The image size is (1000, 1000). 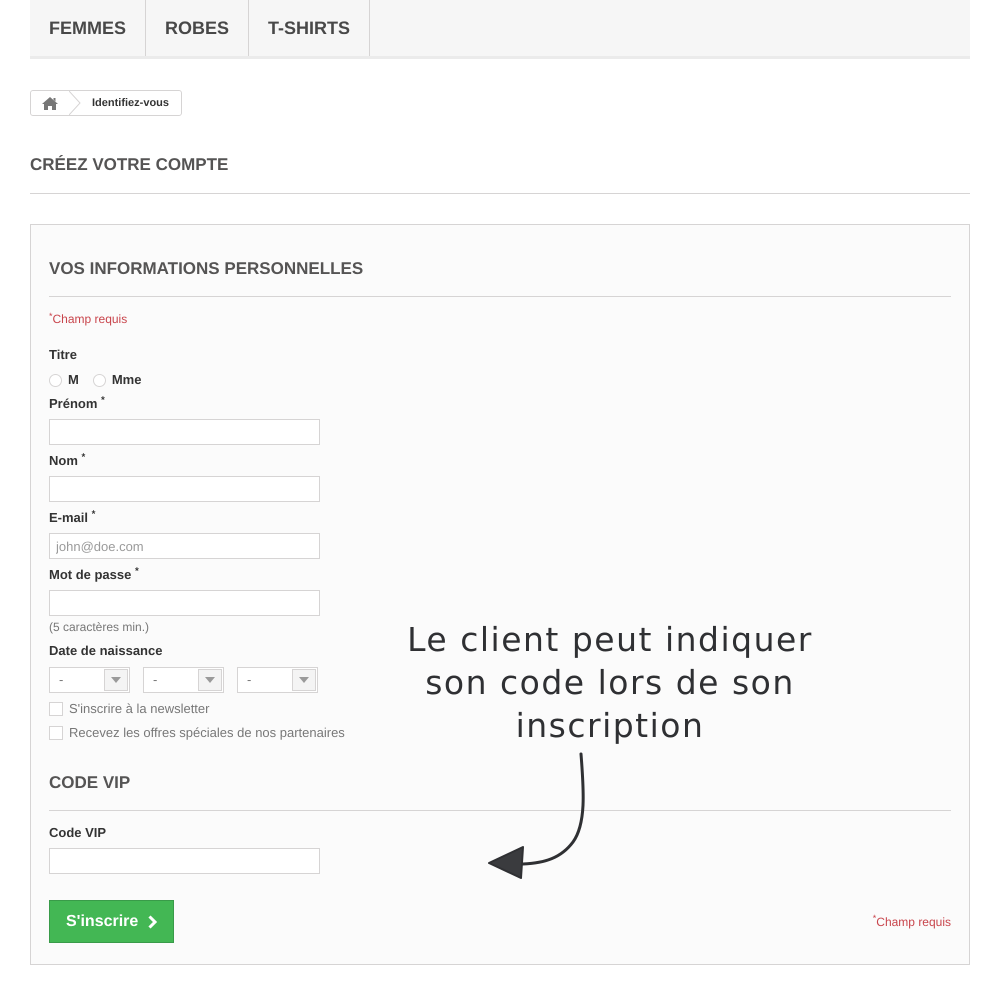 I want to click on nav-tab: ROBES, so click(x=198, y=28).